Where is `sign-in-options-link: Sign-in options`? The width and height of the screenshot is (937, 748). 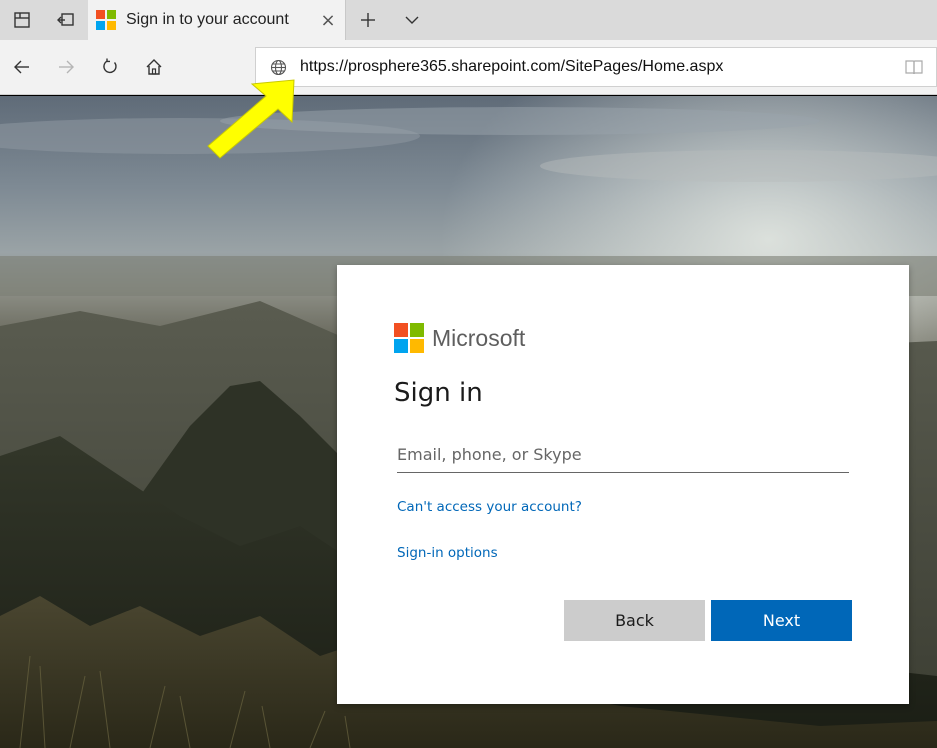
sign-in-options-link: Sign-in options is located at coordinates (447, 553).